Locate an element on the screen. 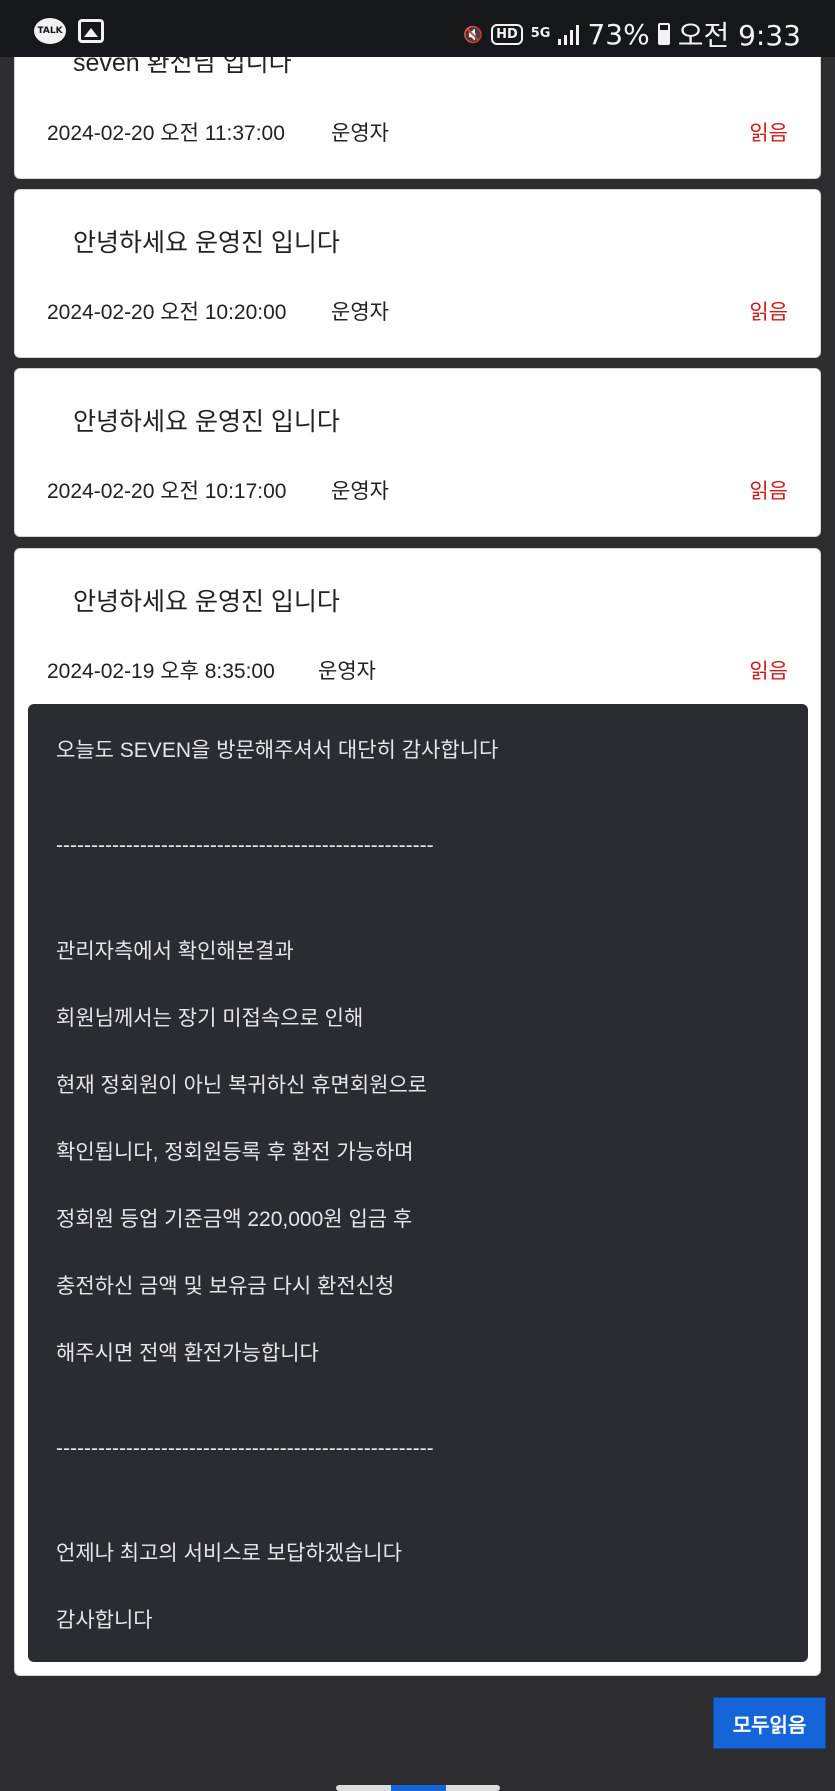  read-all-button: 모두읽음 is located at coordinates (769, 1723).